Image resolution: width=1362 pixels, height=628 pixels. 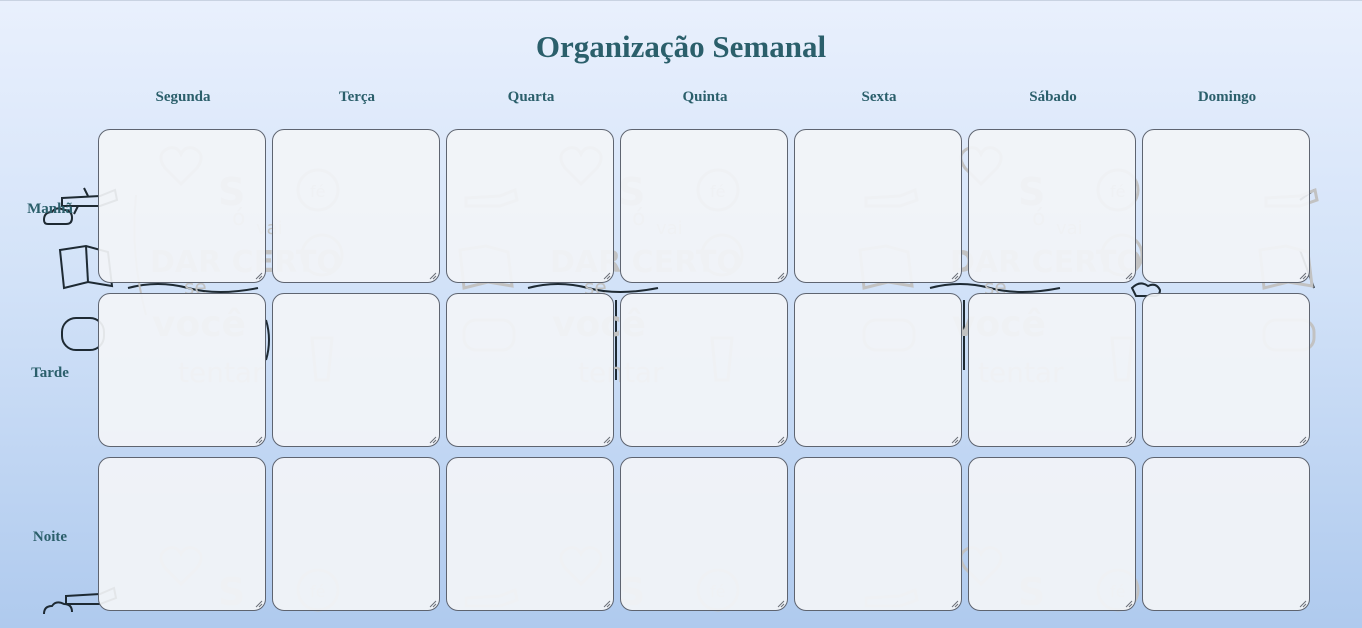 I want to click on note-cell-noite-segunda, so click(x=182, y=534).